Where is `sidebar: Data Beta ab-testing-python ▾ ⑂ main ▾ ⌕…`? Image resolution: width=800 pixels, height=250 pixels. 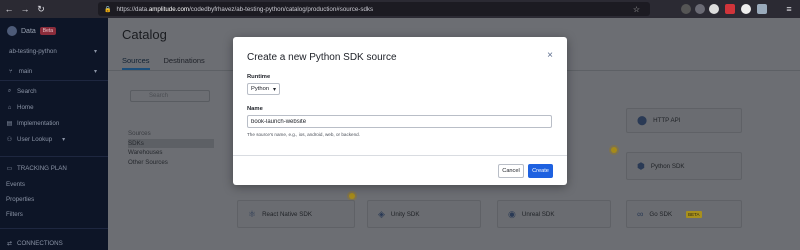
sidebar: Data Beta ab-testing-python ▾ ⑂ main ▾ ⌕… is located at coordinates (54, 134).